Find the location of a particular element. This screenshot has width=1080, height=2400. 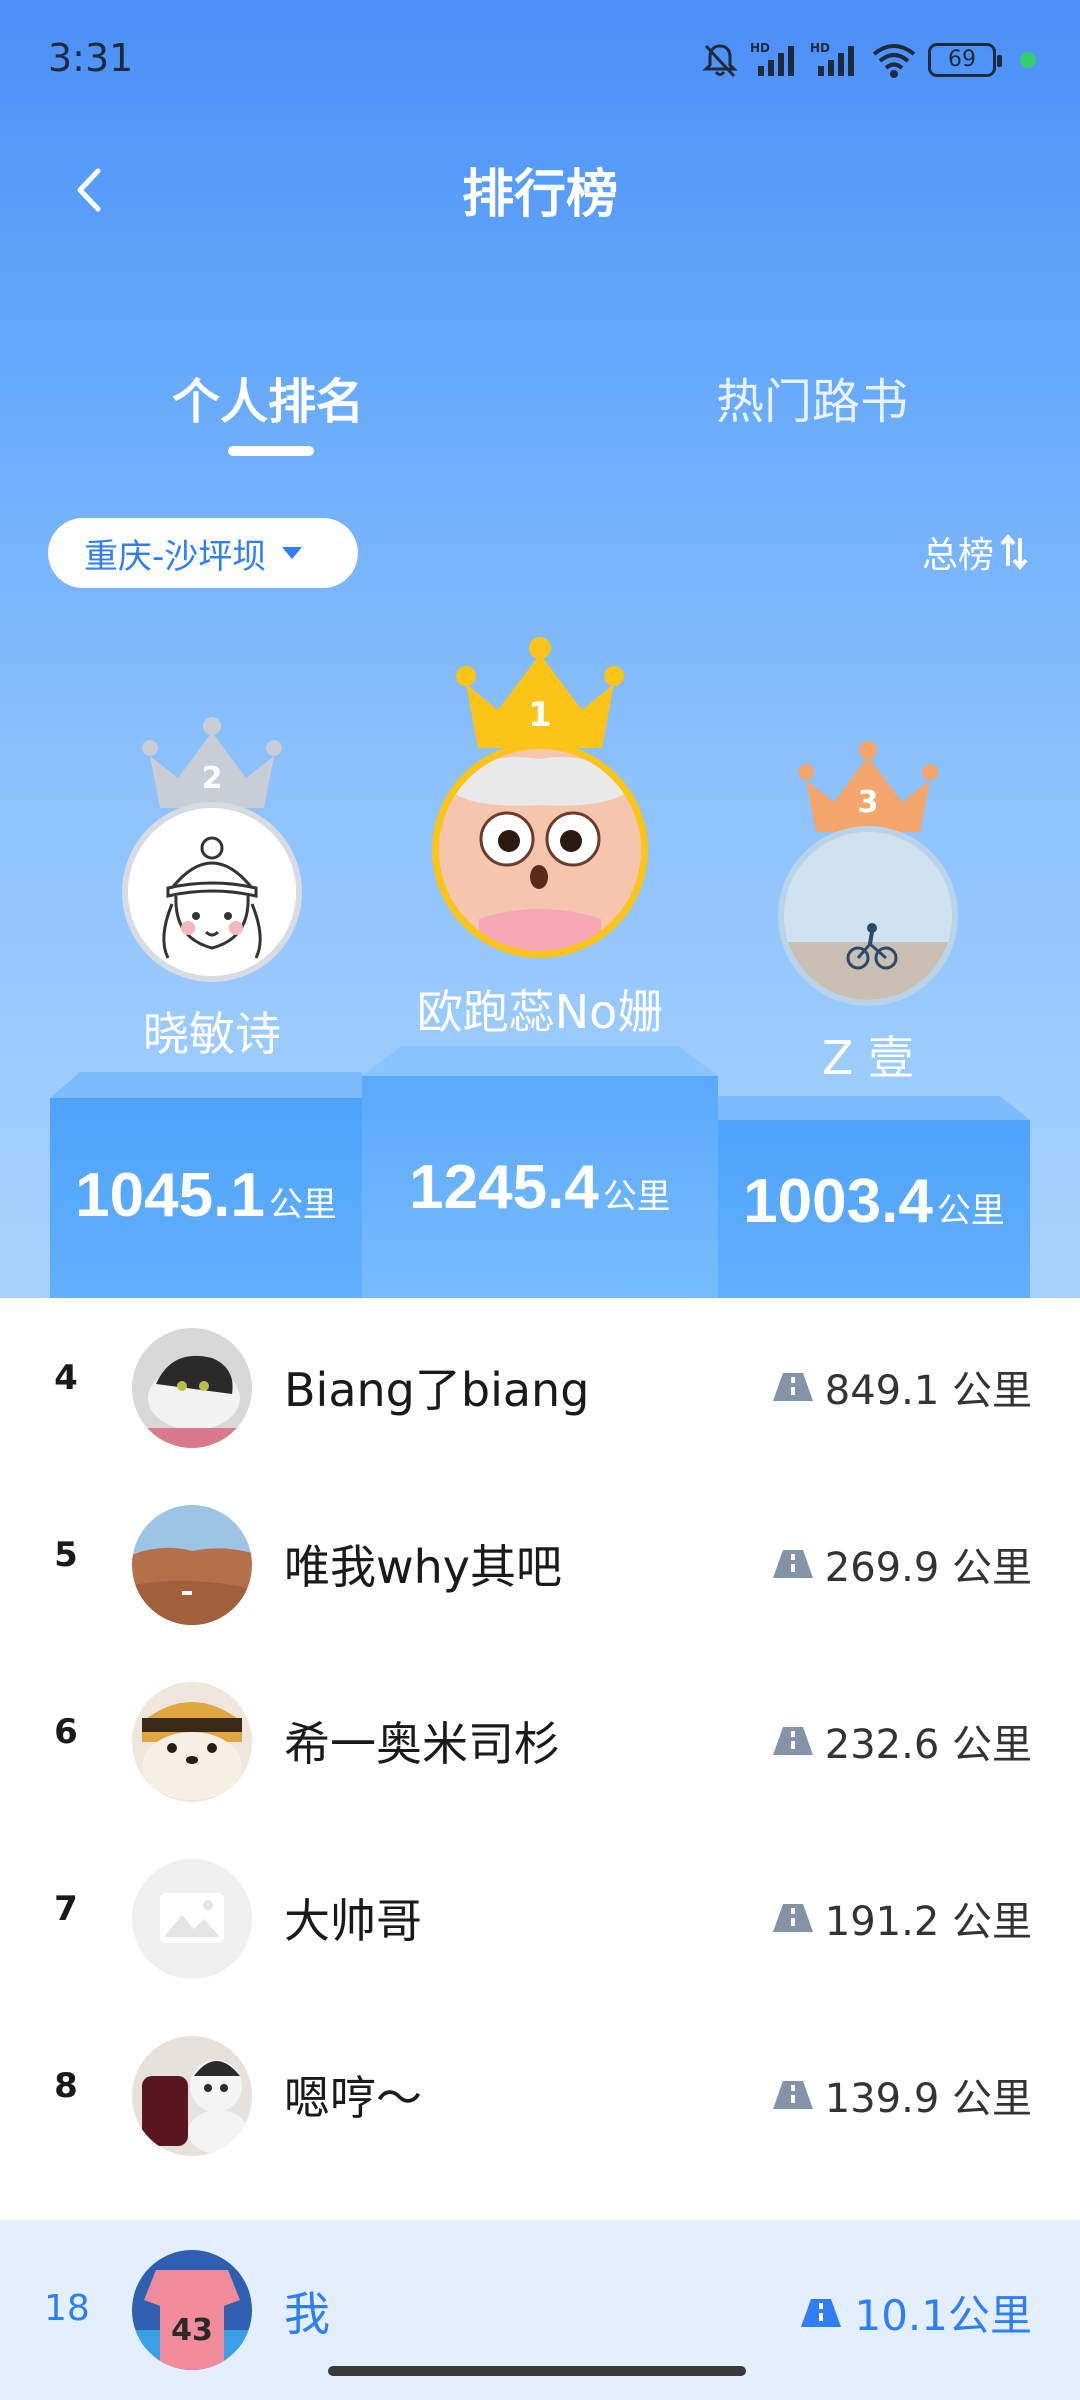

hd-label-1: HD is located at coordinates (760, 48).